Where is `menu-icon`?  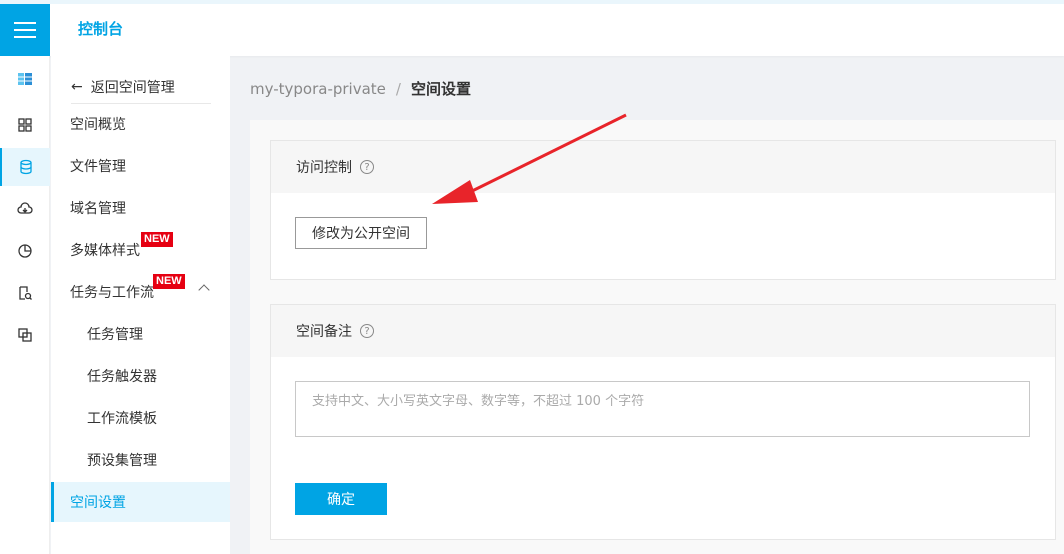 menu-icon is located at coordinates (25, 30).